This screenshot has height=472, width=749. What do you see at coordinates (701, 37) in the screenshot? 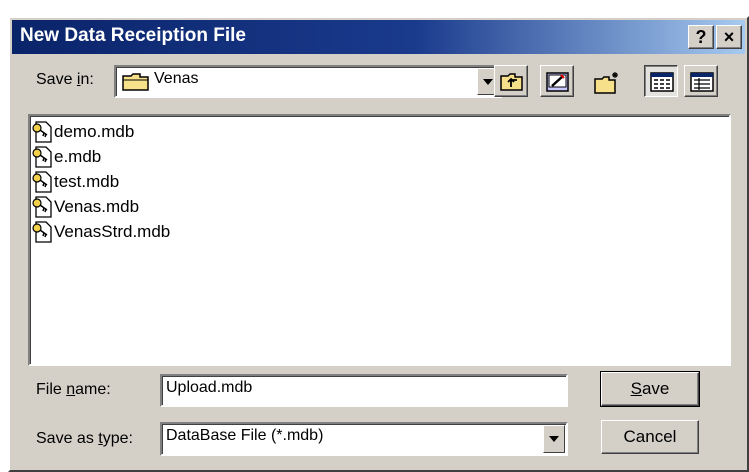
I see `help-button: ?` at bounding box center [701, 37].